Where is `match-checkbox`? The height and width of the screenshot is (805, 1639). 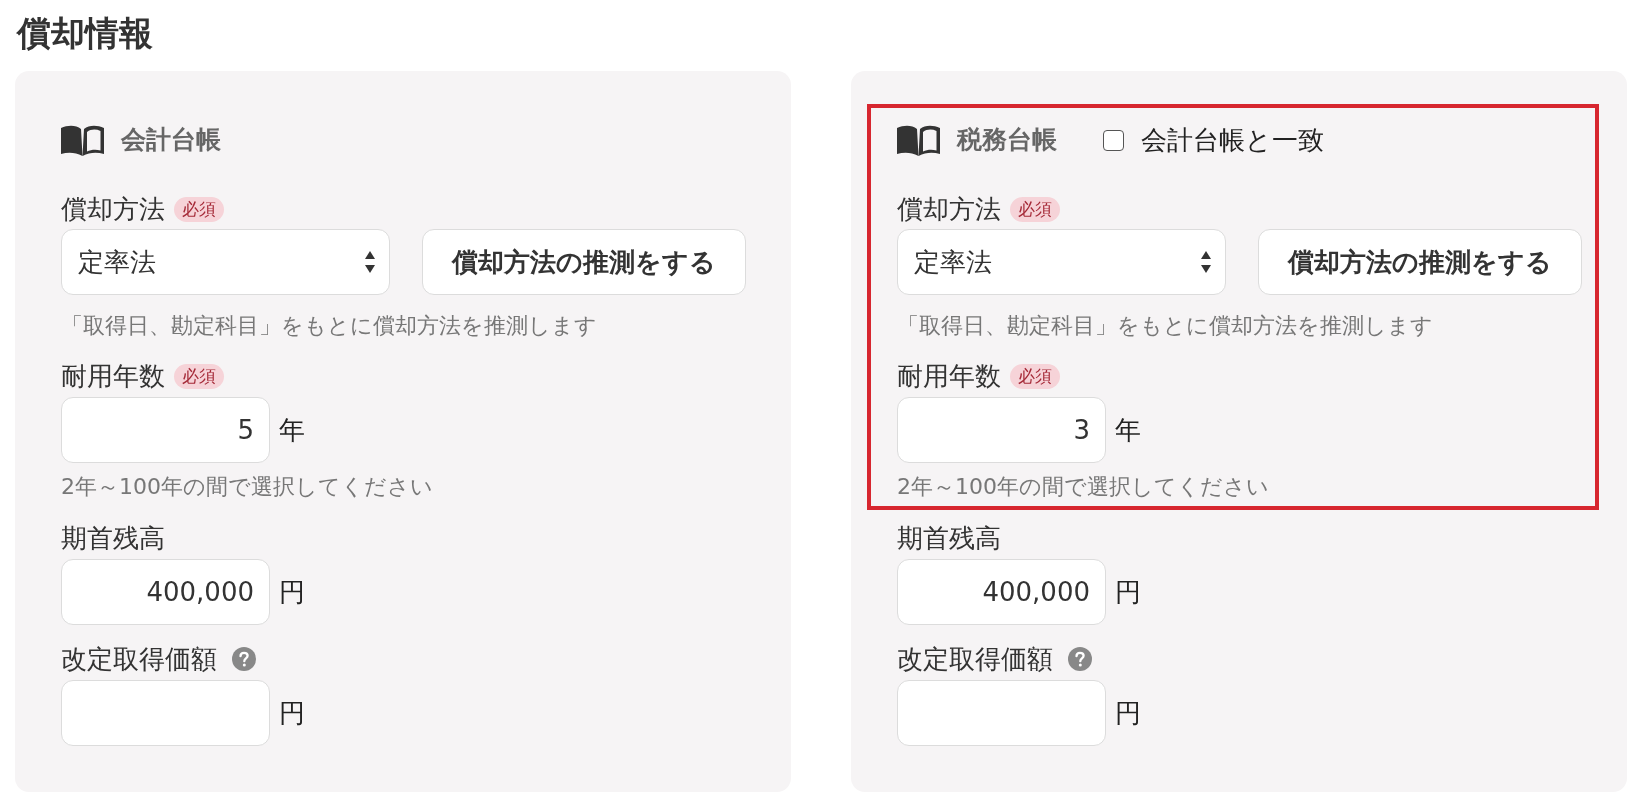 match-checkbox is located at coordinates (1113, 140).